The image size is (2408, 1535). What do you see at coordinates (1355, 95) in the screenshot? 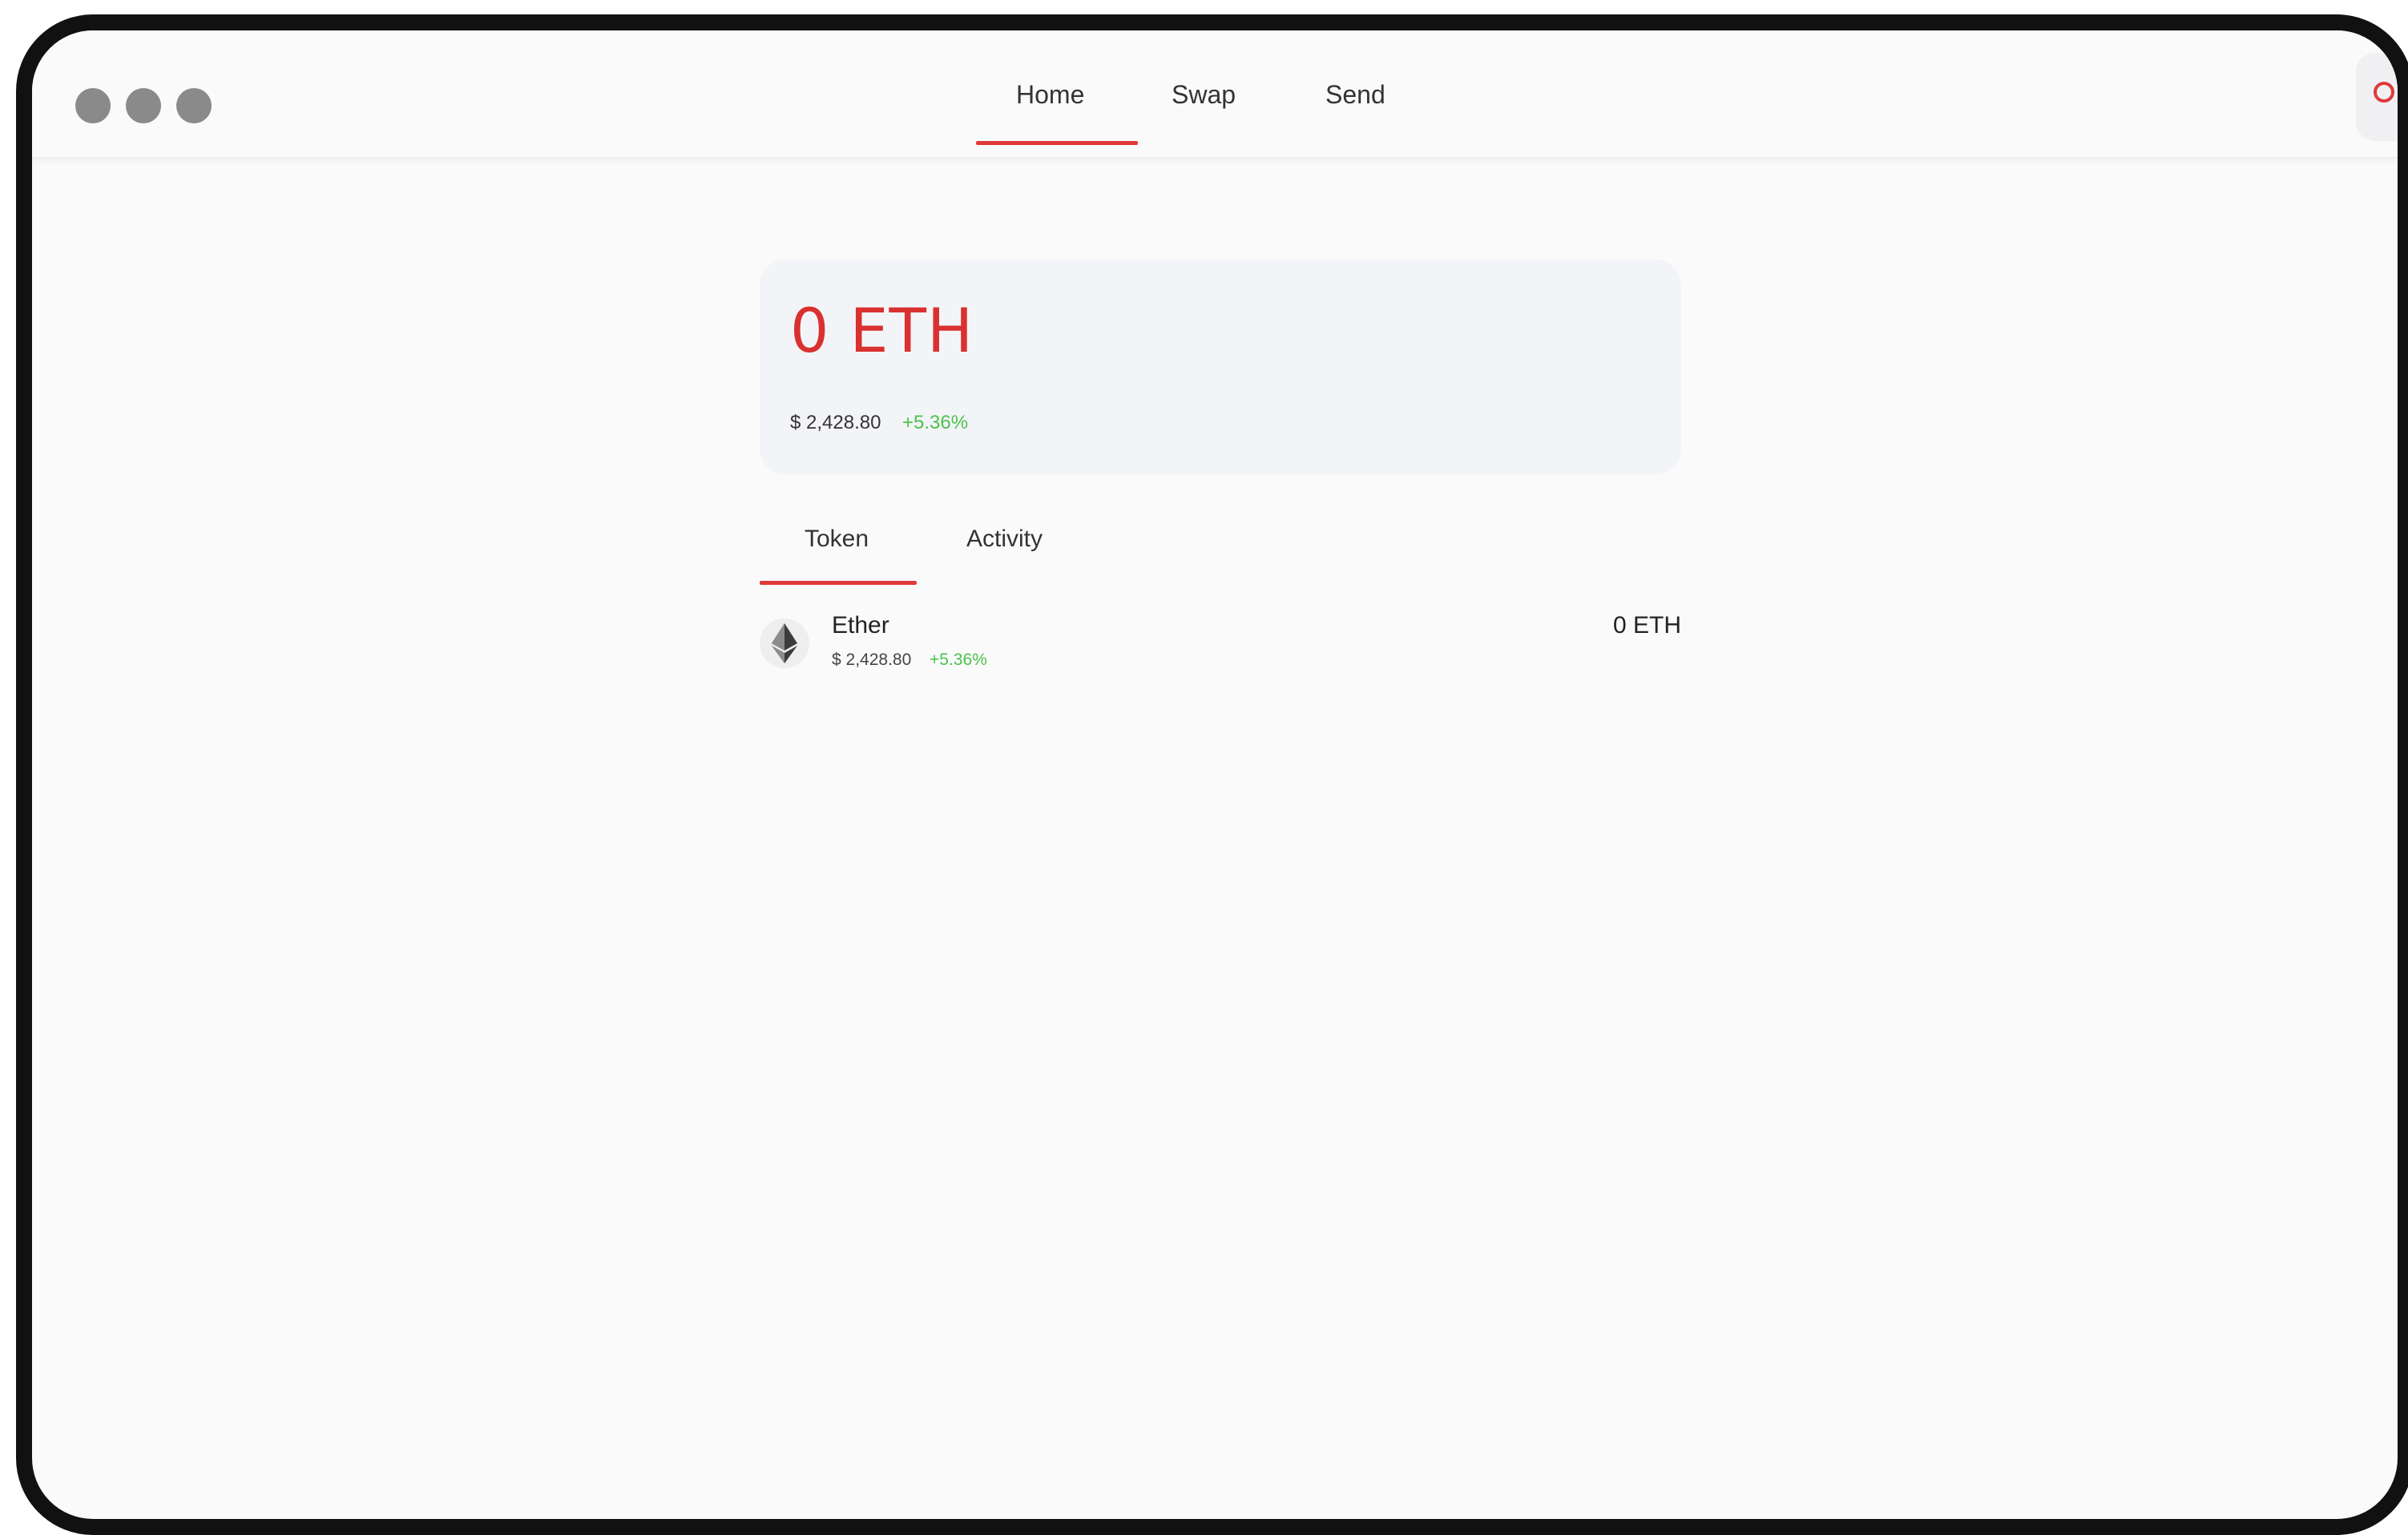
I see `tab-send: Send` at bounding box center [1355, 95].